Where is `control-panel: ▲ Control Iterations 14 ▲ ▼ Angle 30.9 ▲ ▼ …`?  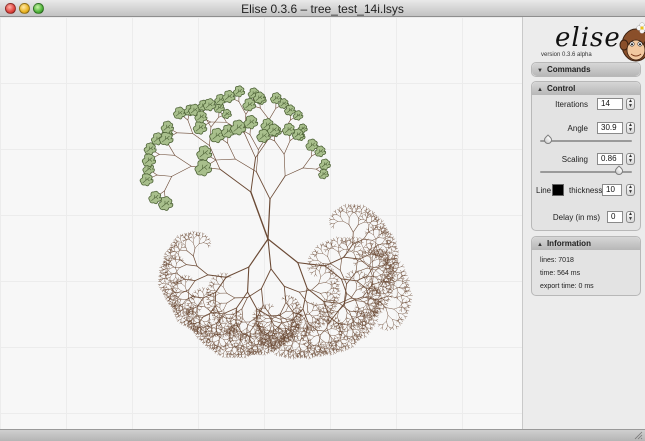 control-panel: ▲ Control Iterations 14 ▲ ▼ Angle 30.9 ▲ ▼ … is located at coordinates (586, 156).